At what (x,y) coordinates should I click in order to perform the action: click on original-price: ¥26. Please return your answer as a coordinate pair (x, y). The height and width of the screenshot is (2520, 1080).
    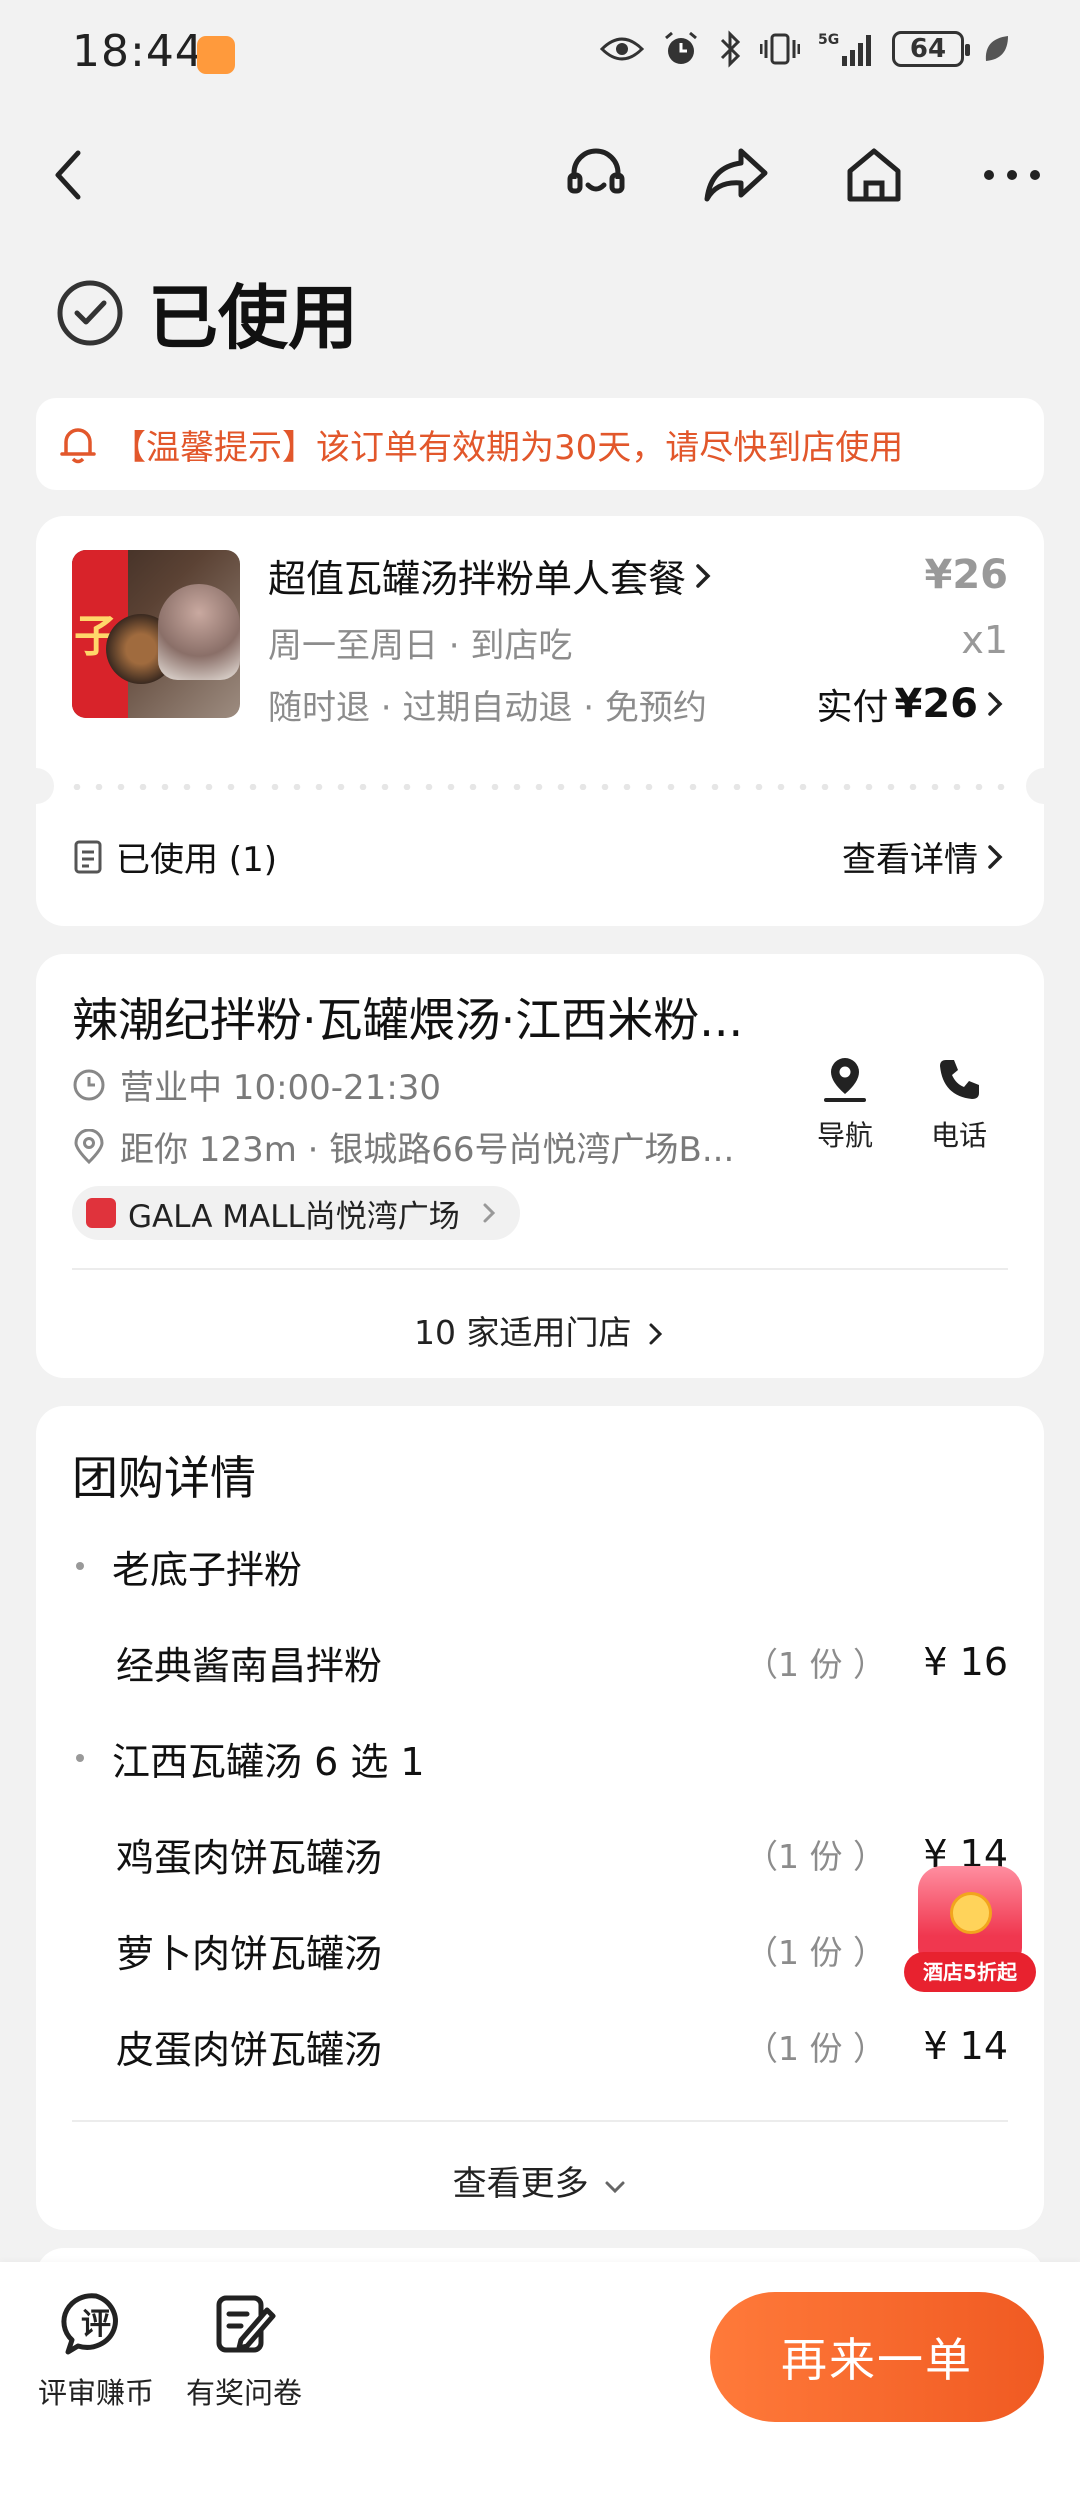
    Looking at the image, I should click on (966, 575).